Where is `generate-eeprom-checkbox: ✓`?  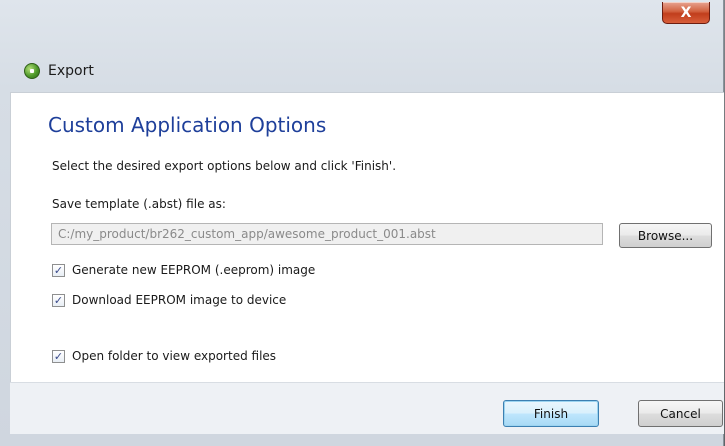
generate-eeprom-checkbox: ✓ is located at coordinates (58, 270).